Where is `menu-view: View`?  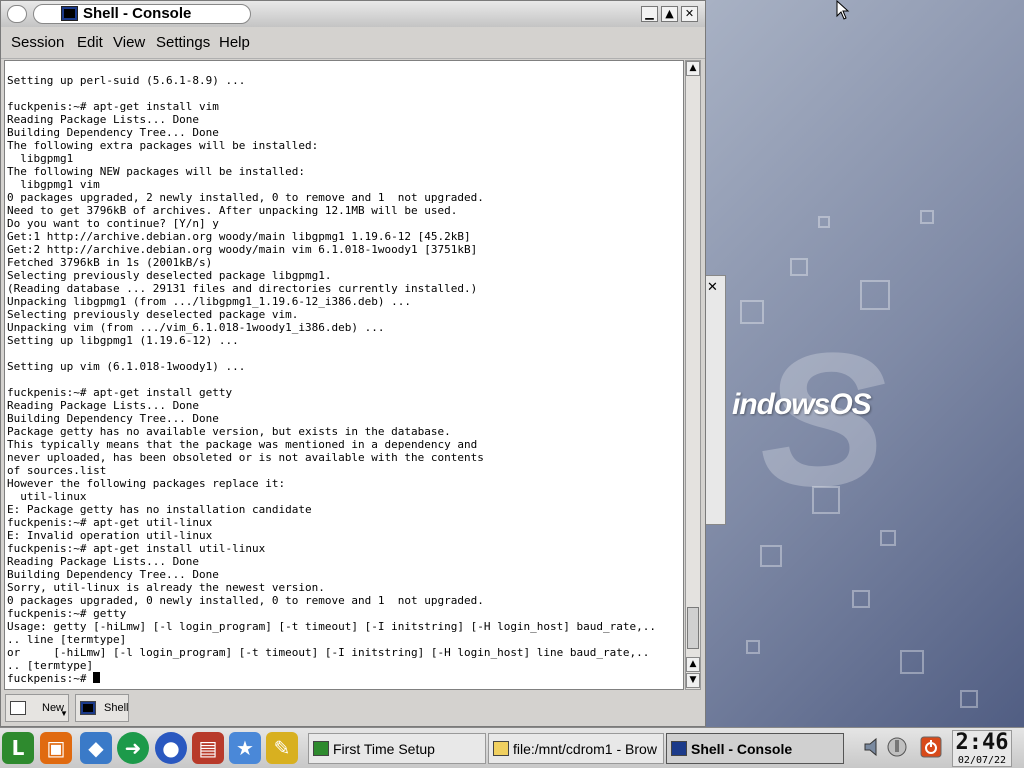 menu-view: View is located at coordinates (129, 42).